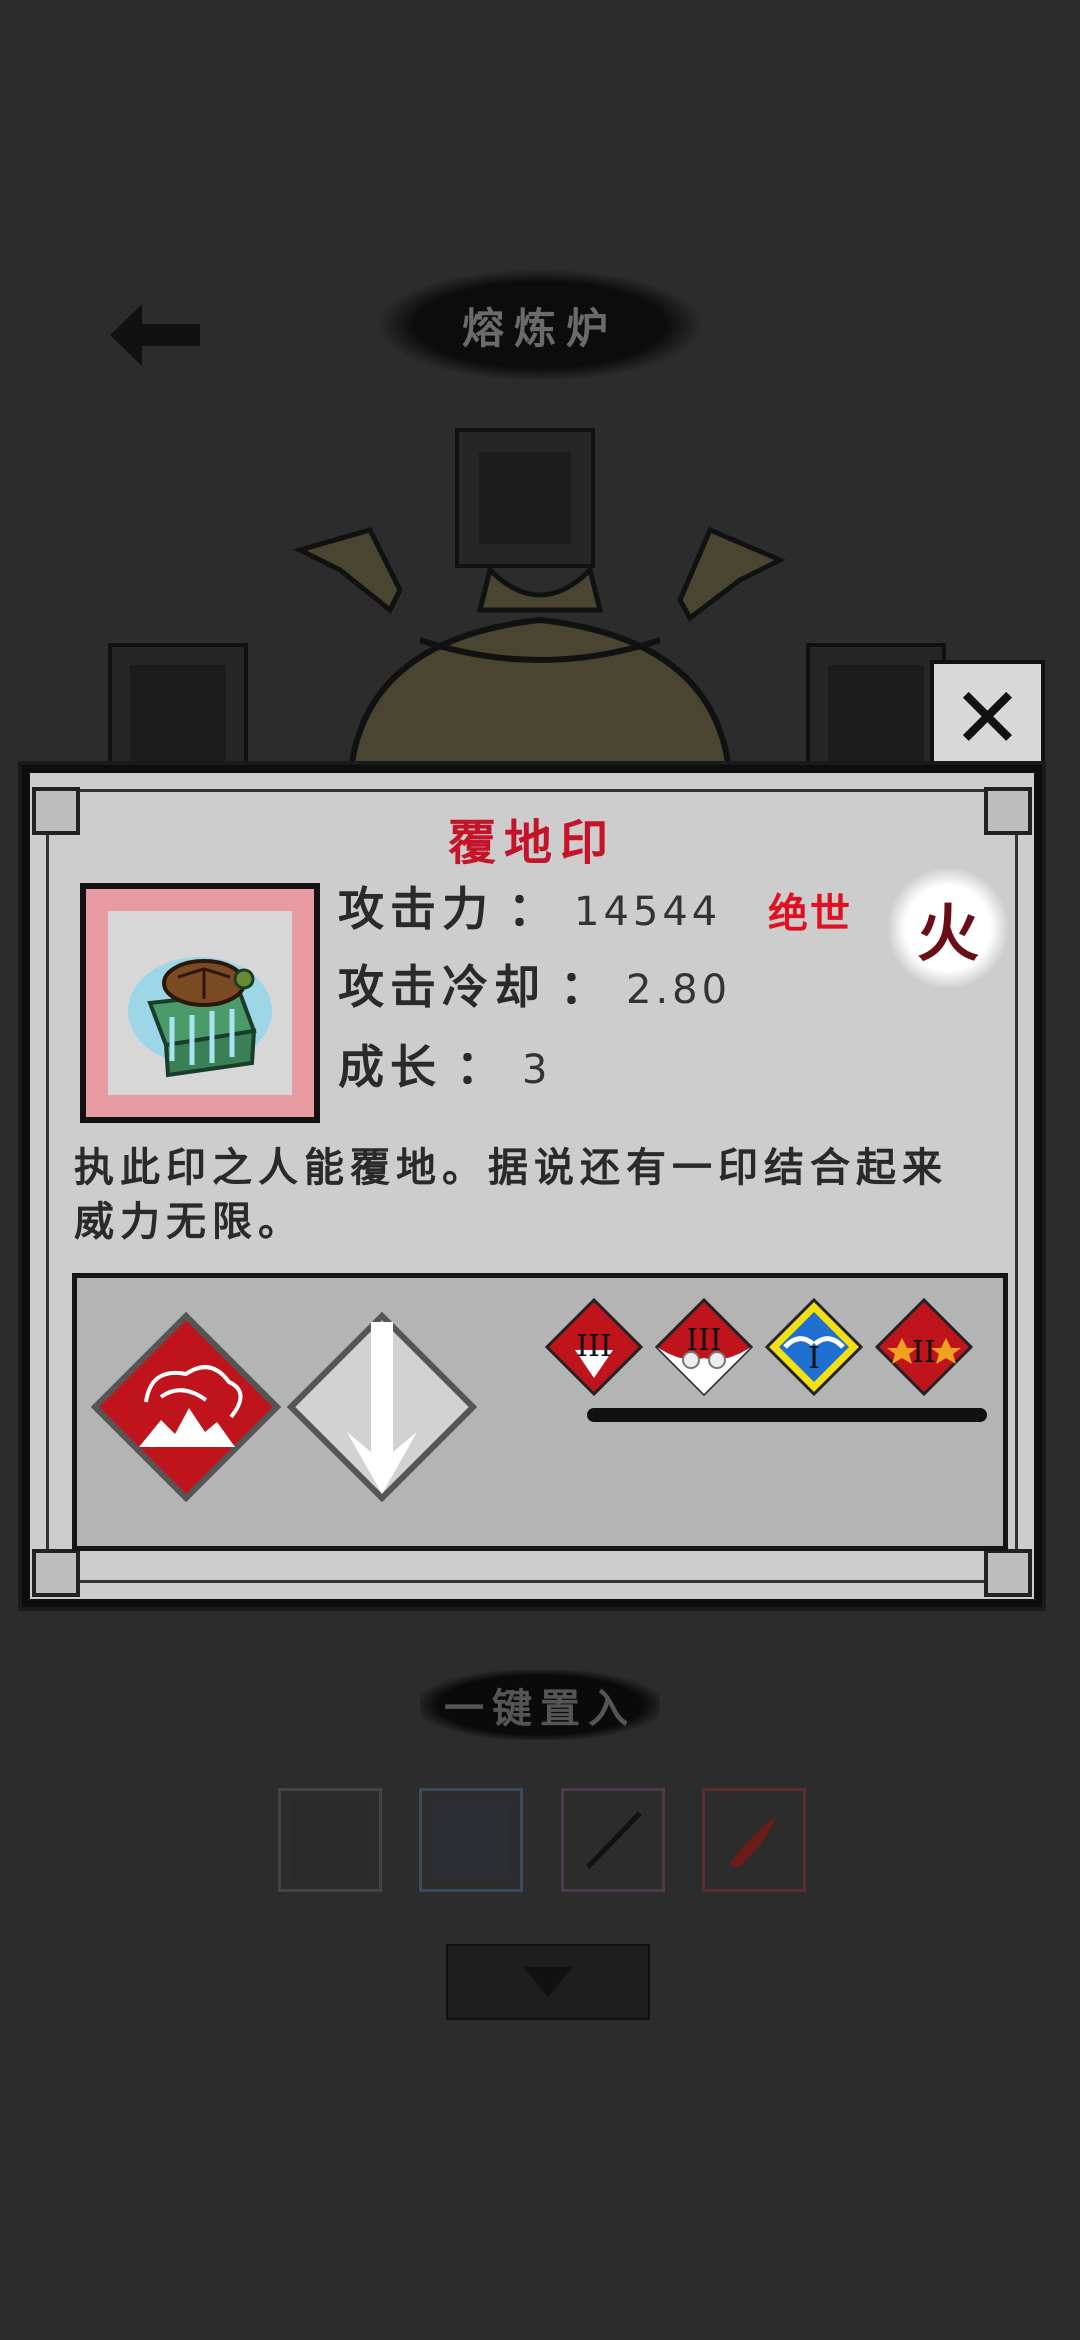 This screenshot has height=2340, width=1080. I want to click on svg-text: I, so click(814, 1358).